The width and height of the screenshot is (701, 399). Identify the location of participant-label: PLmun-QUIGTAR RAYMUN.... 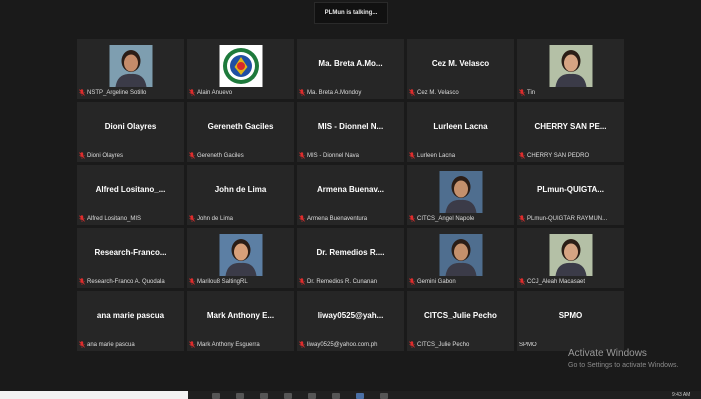
(570, 218).